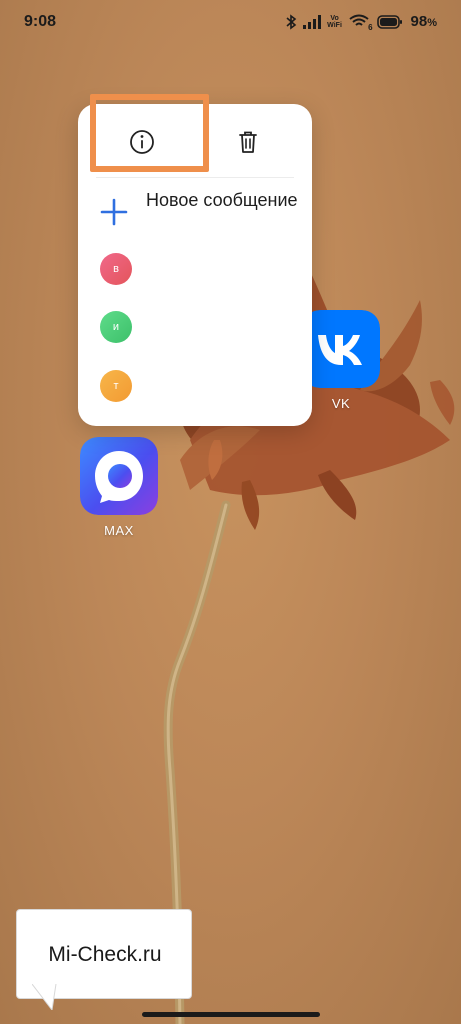 Image resolution: width=461 pixels, height=1024 pixels. Describe the element at coordinates (419, 21) in the screenshot. I see `battery-value: 98` at that location.